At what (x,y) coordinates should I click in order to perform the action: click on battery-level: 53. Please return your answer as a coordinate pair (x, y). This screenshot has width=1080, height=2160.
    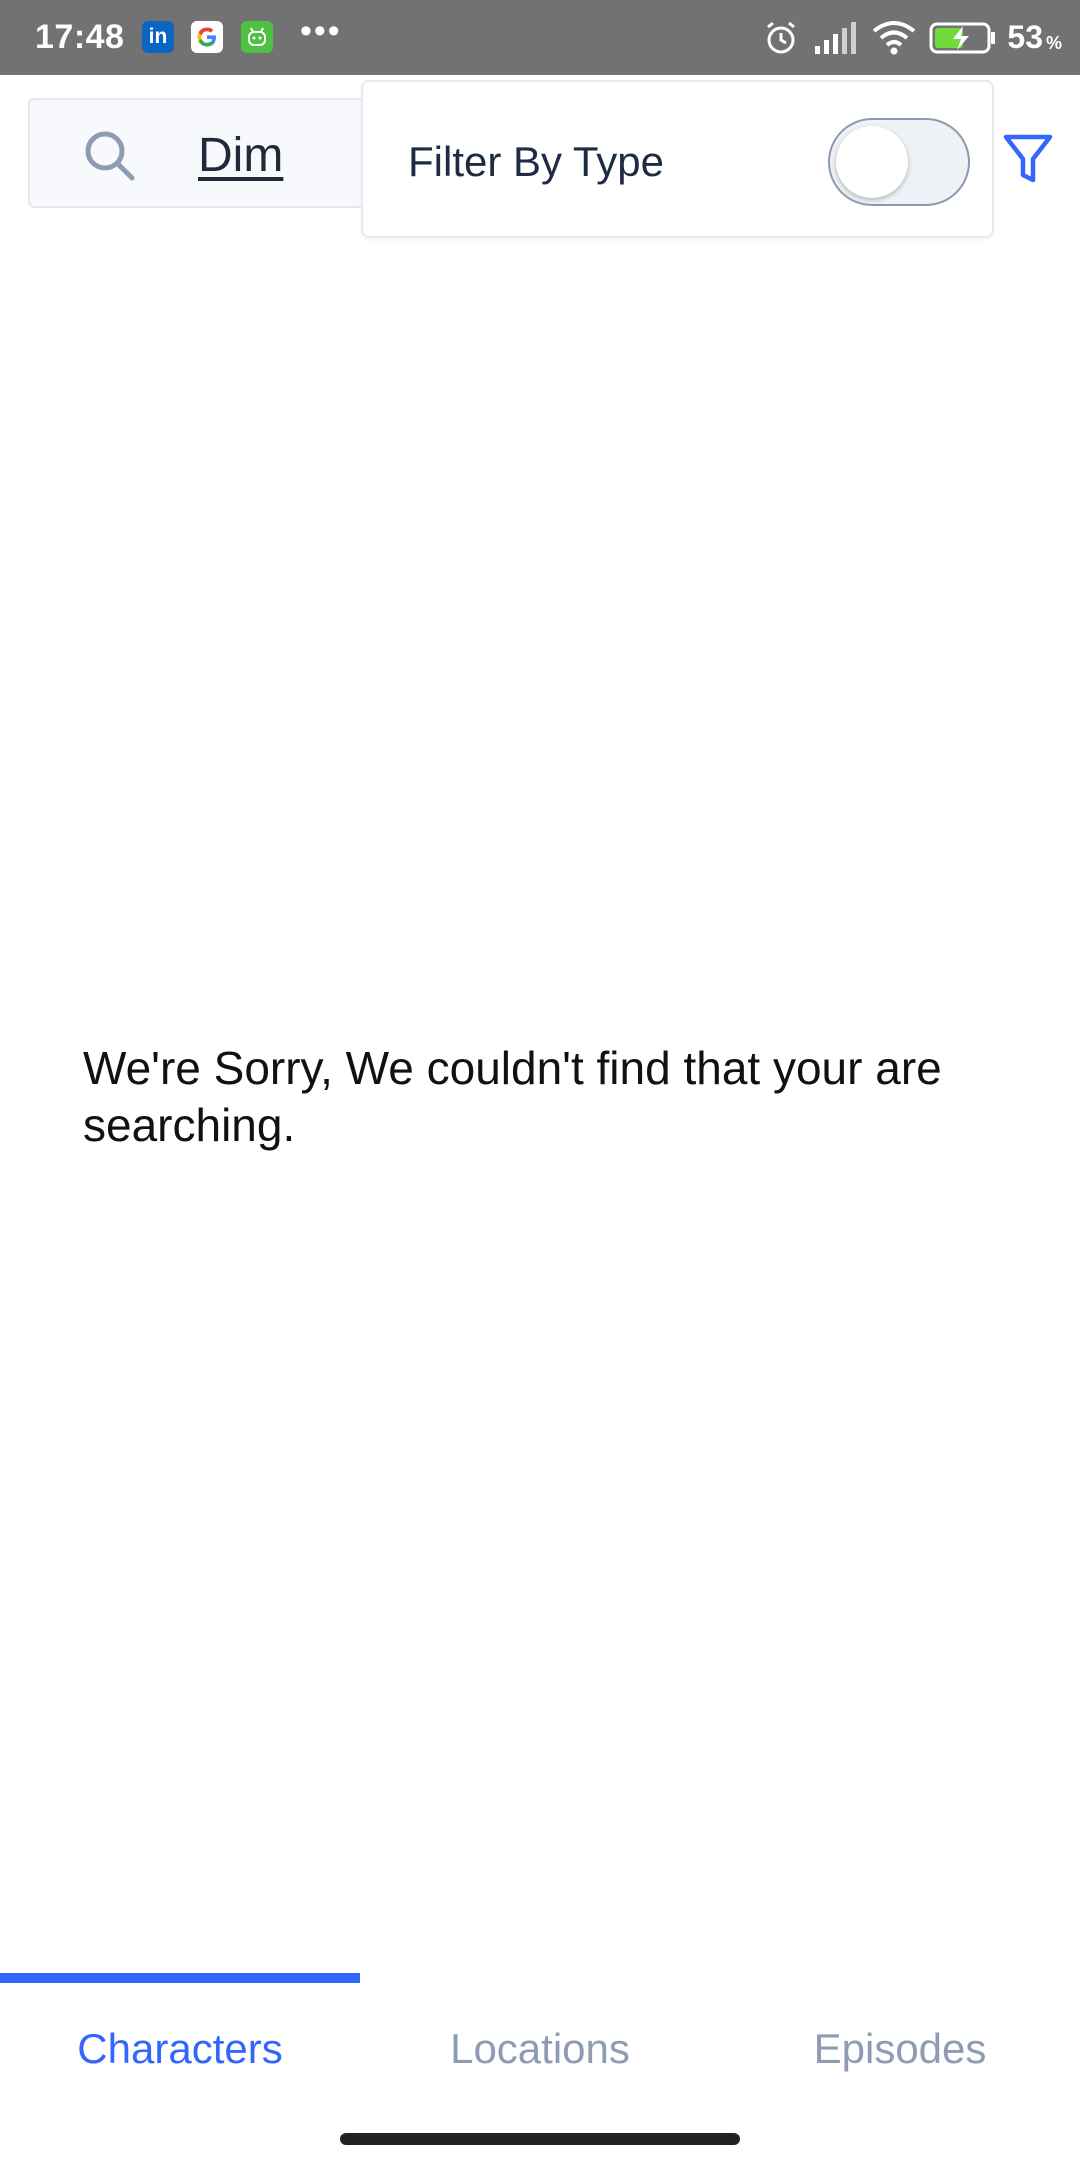
    Looking at the image, I should click on (1025, 37).